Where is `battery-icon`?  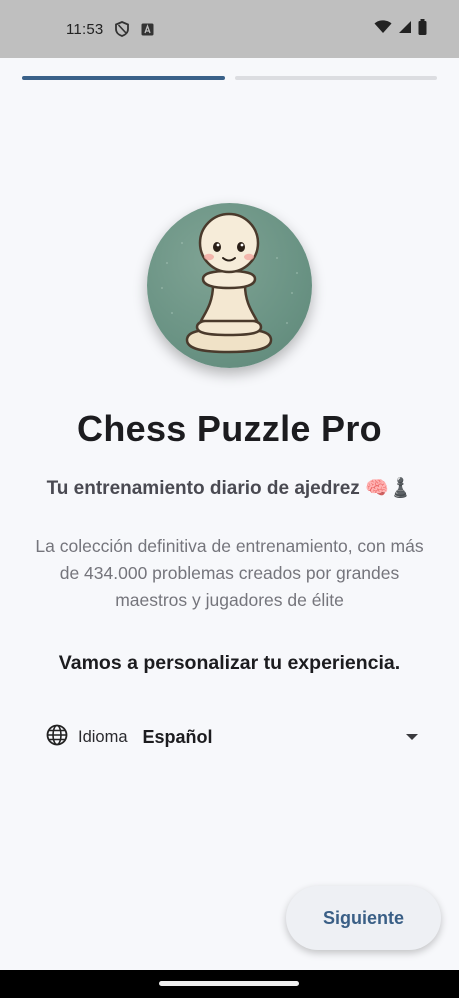 battery-icon is located at coordinates (422, 29).